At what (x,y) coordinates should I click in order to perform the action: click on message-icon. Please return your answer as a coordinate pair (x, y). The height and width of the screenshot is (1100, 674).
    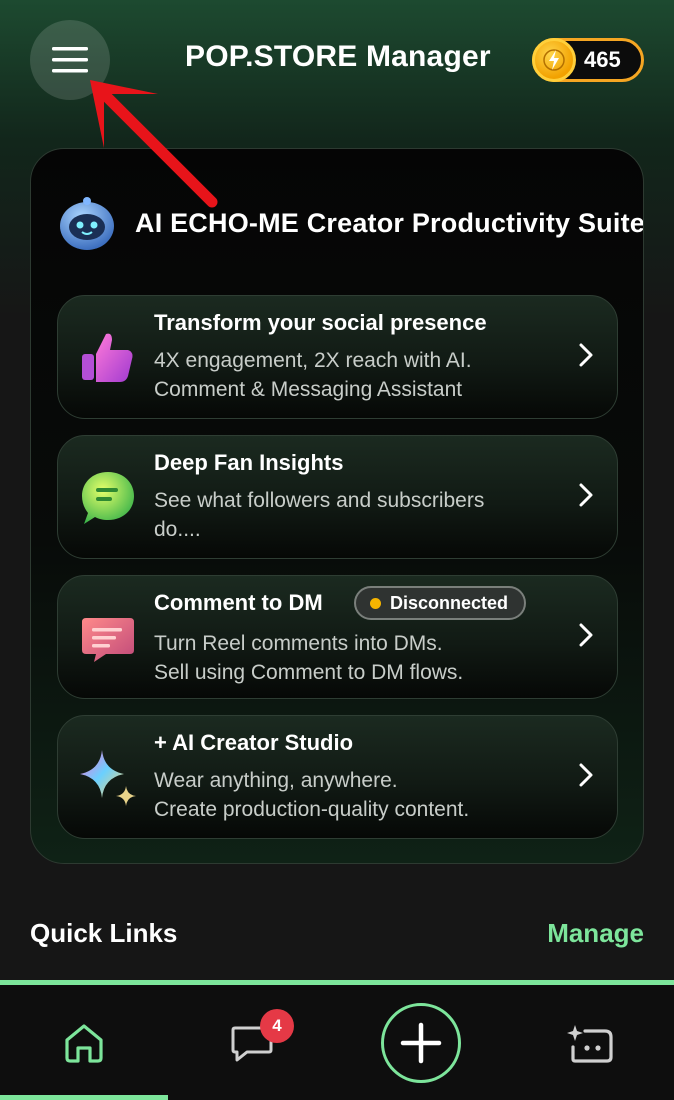
    Looking at the image, I should click on (108, 640).